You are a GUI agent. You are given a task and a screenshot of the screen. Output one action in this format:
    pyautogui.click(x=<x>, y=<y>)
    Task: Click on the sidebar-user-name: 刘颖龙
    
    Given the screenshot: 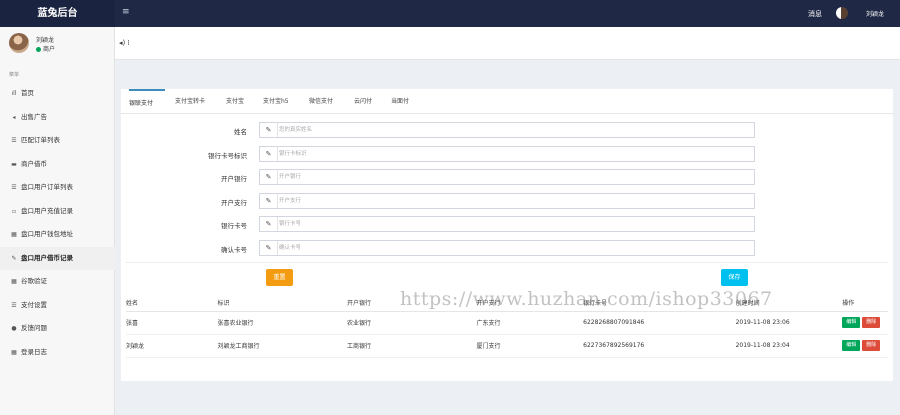 What is the action you would take?
    pyautogui.click(x=45, y=40)
    